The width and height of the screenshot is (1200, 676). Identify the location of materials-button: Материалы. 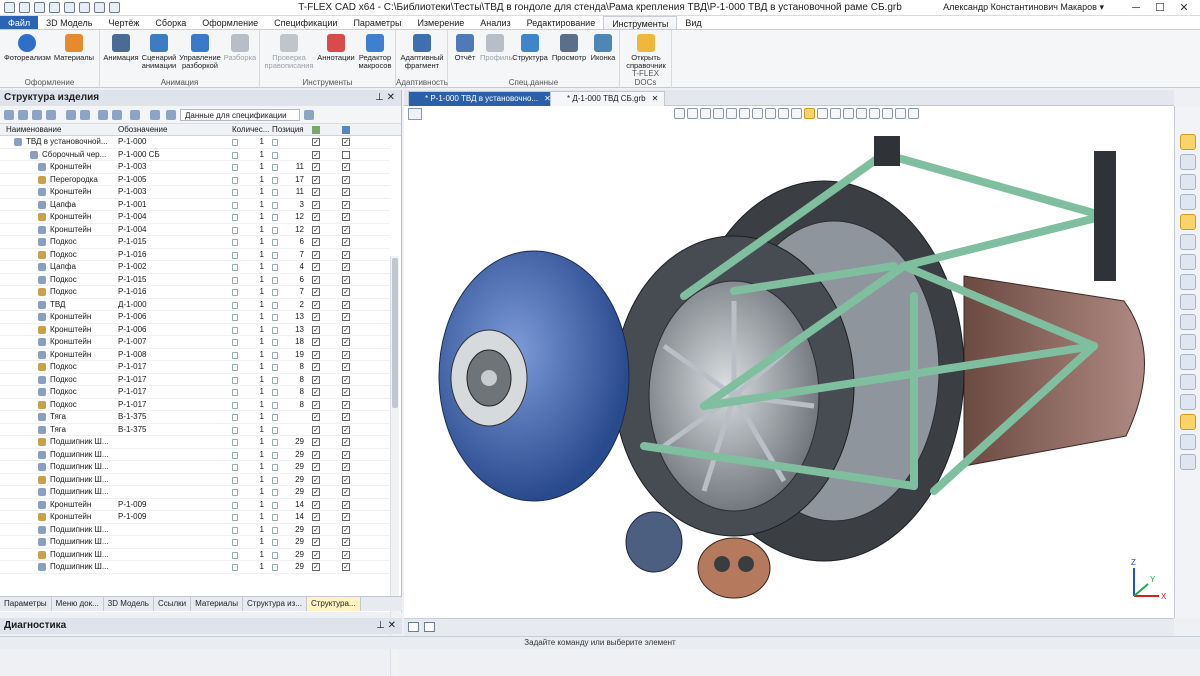
(74, 48).